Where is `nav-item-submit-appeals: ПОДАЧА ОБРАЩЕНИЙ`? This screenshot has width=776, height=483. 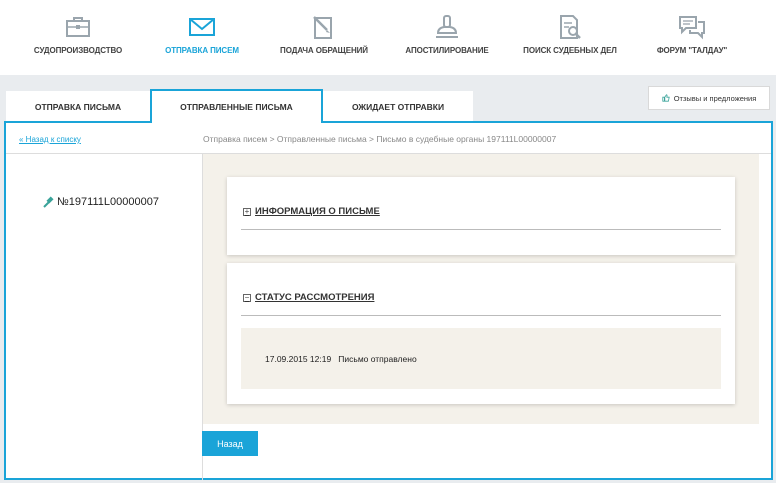
nav-item-submit-appeals: ПОДАЧА ОБРАЩЕНИЙ is located at coordinates (324, 37).